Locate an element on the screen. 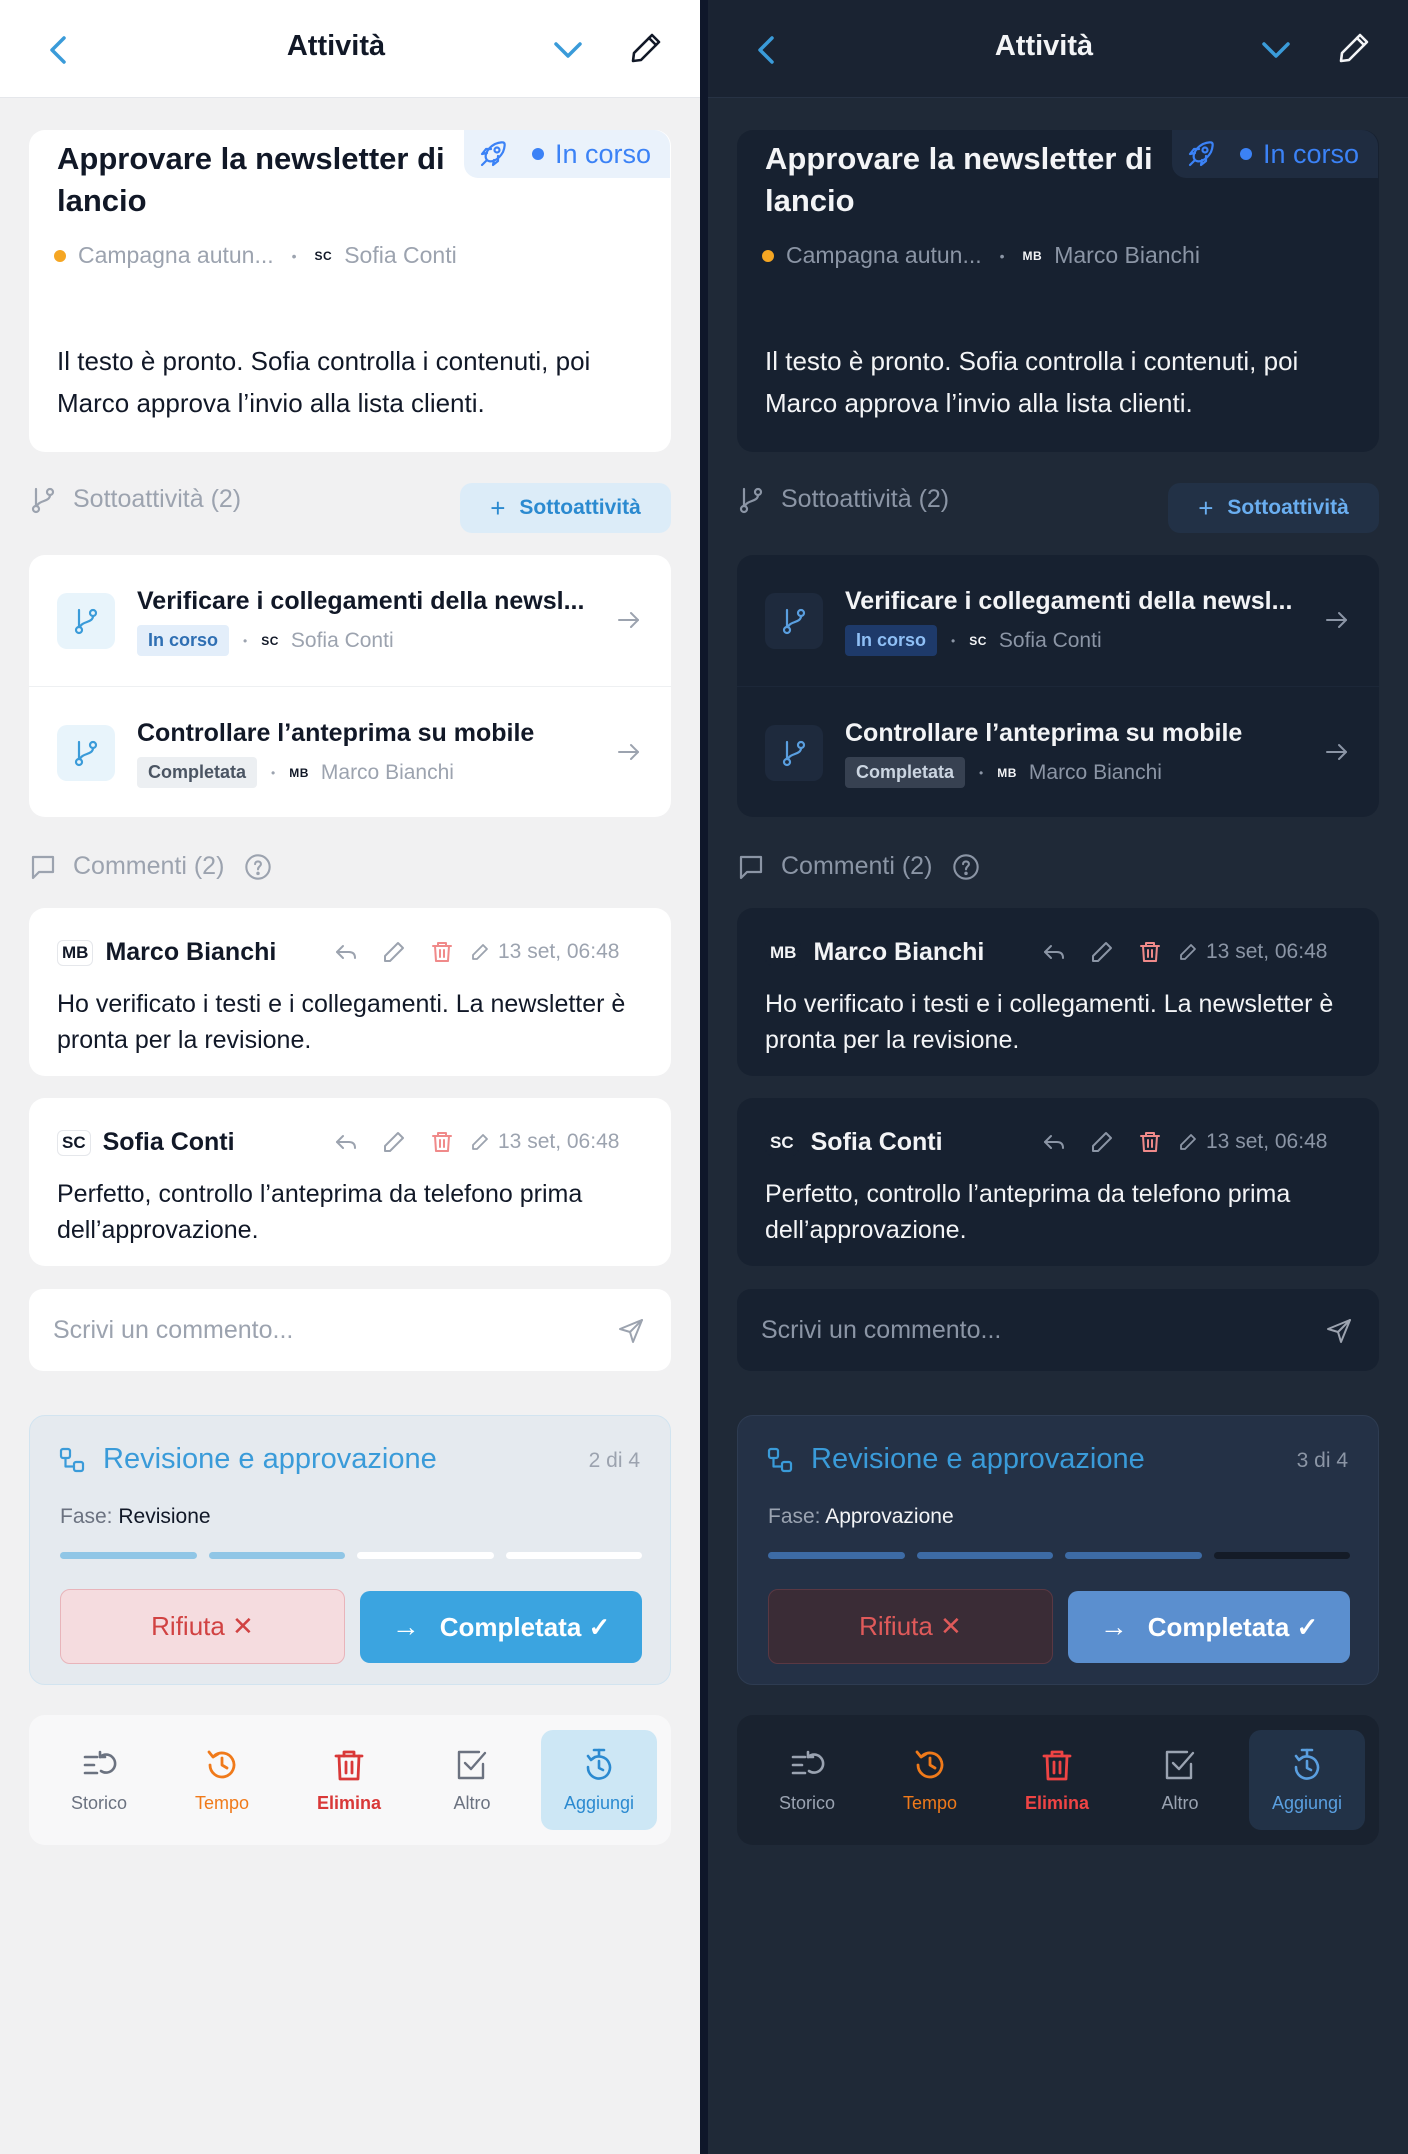  task-meta: Campagna autun... • MB Marco Bianchi is located at coordinates (981, 255).